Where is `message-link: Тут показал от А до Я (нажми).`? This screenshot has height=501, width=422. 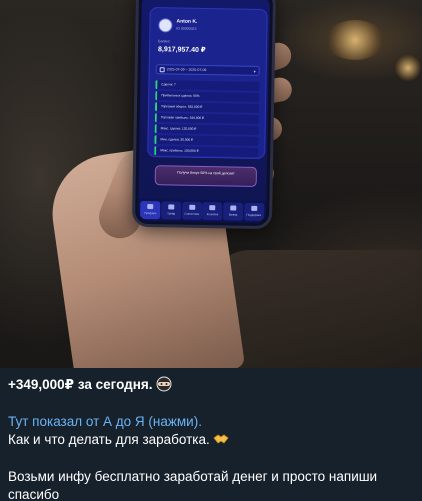
message-link: Тут показал от А до Я (нажми). is located at coordinates (211, 422).